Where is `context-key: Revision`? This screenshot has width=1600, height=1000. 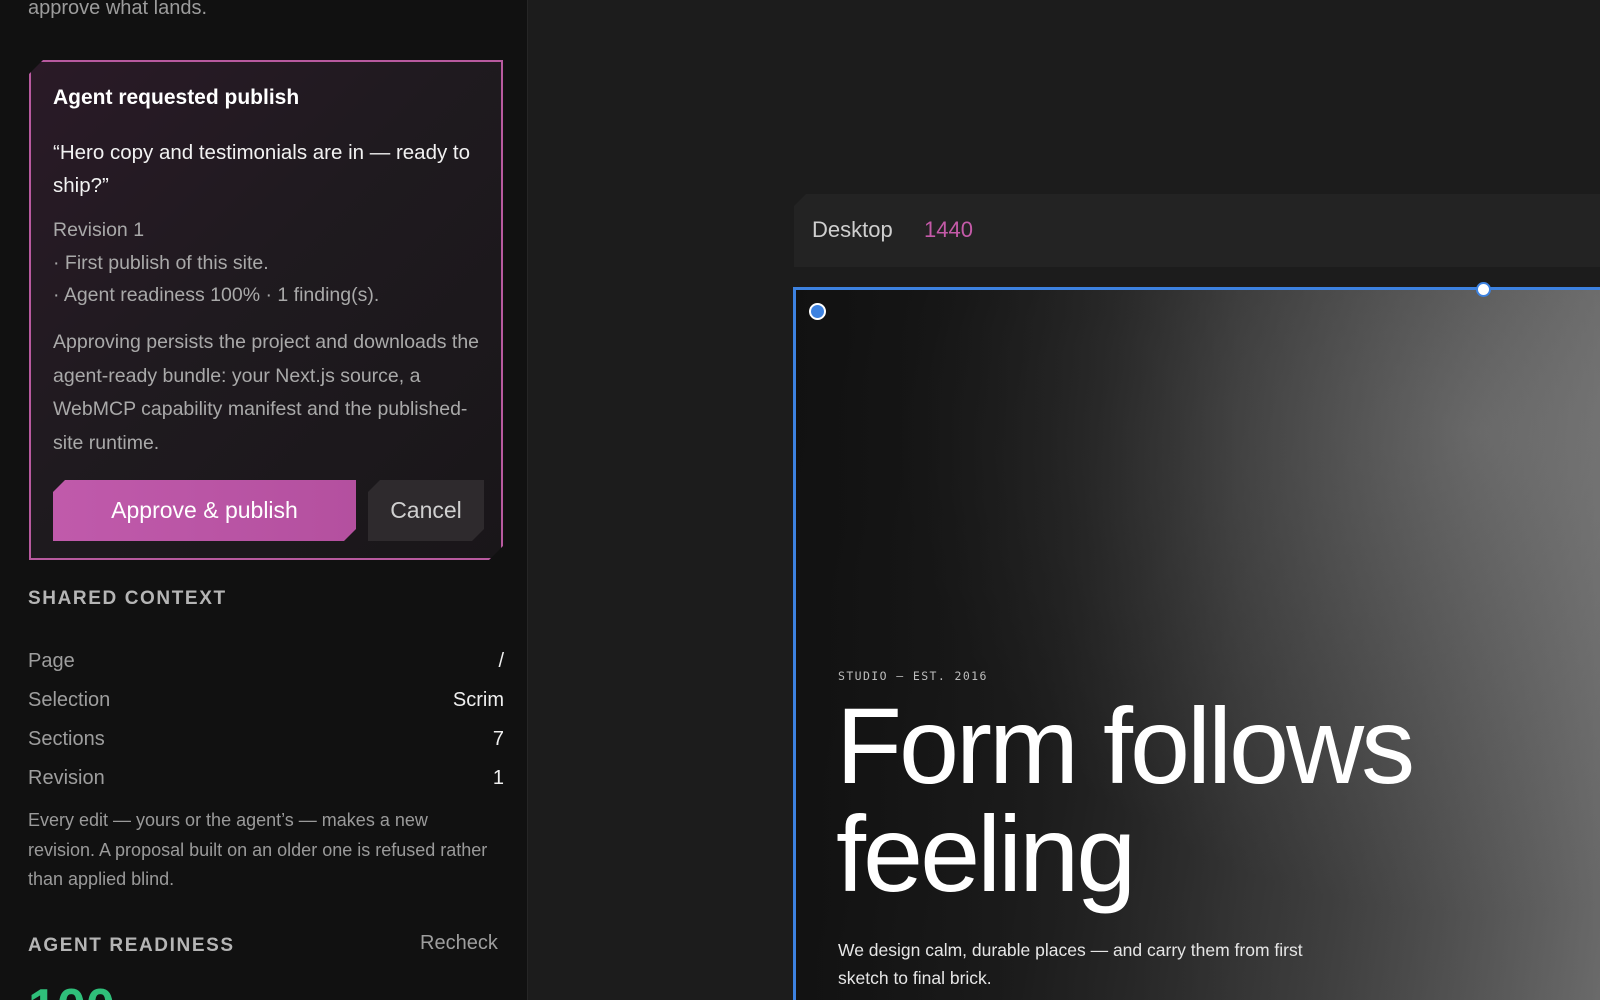
context-key: Revision is located at coordinates (66, 778).